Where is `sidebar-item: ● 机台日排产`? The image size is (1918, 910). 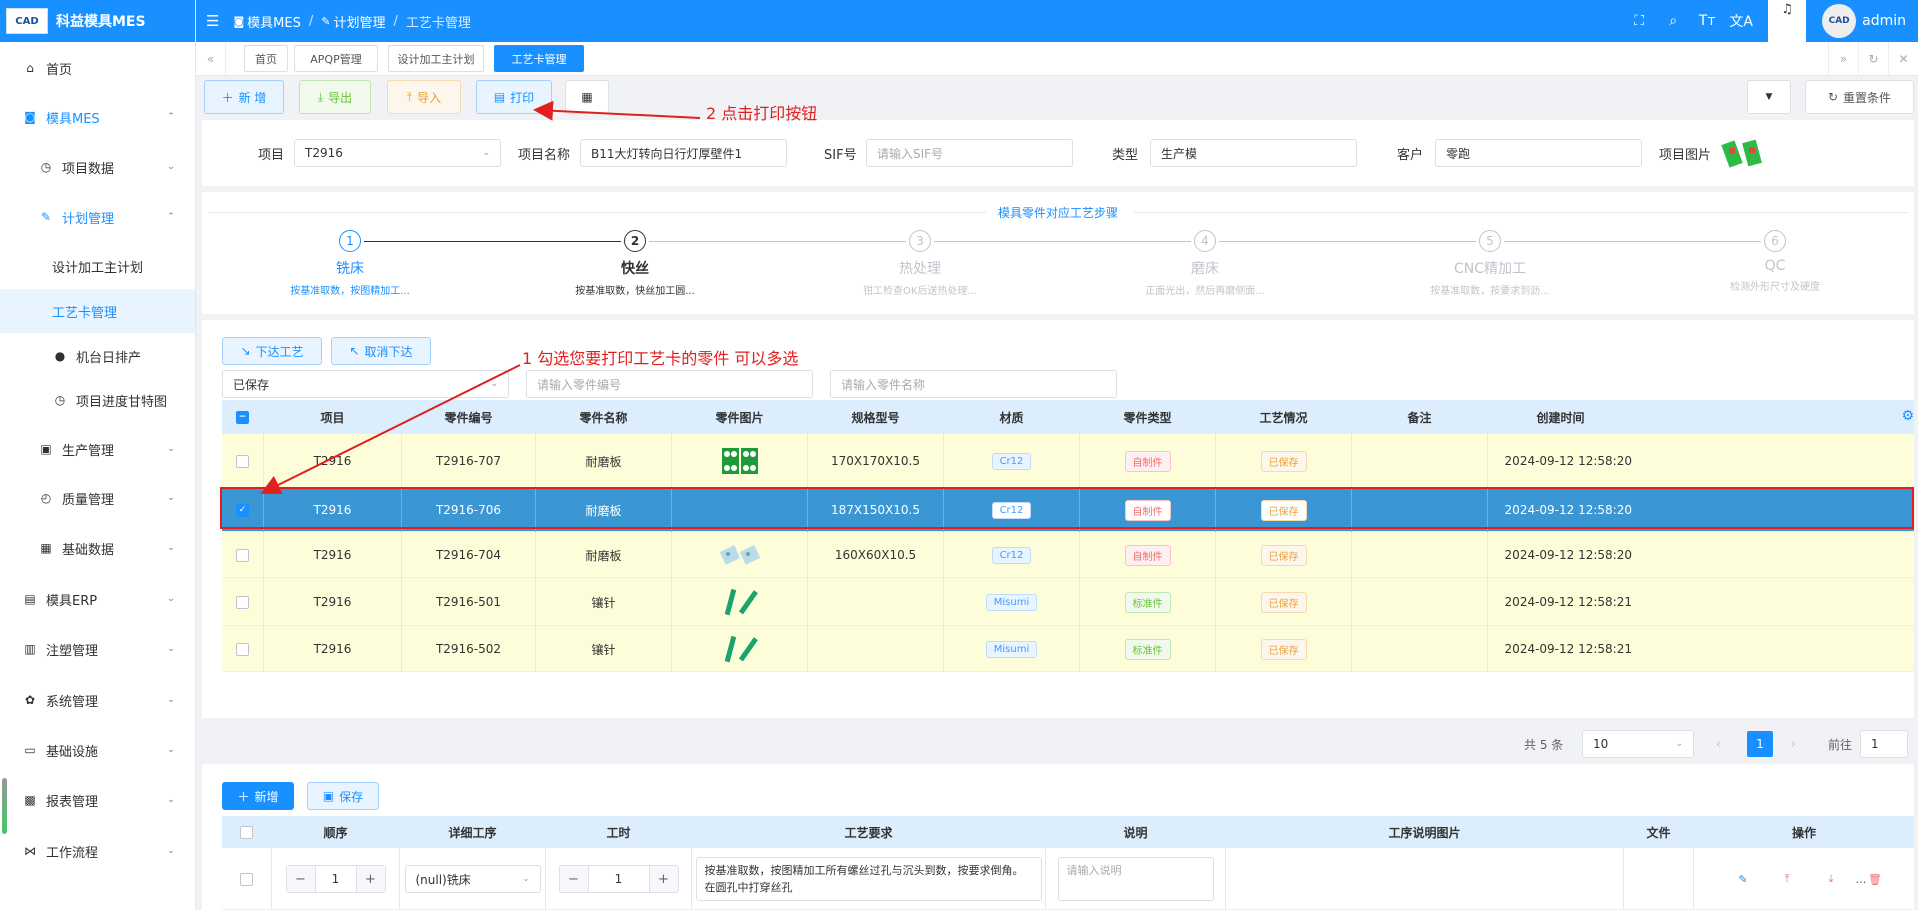 sidebar-item: ● 机台日排产 is located at coordinates (97, 356).